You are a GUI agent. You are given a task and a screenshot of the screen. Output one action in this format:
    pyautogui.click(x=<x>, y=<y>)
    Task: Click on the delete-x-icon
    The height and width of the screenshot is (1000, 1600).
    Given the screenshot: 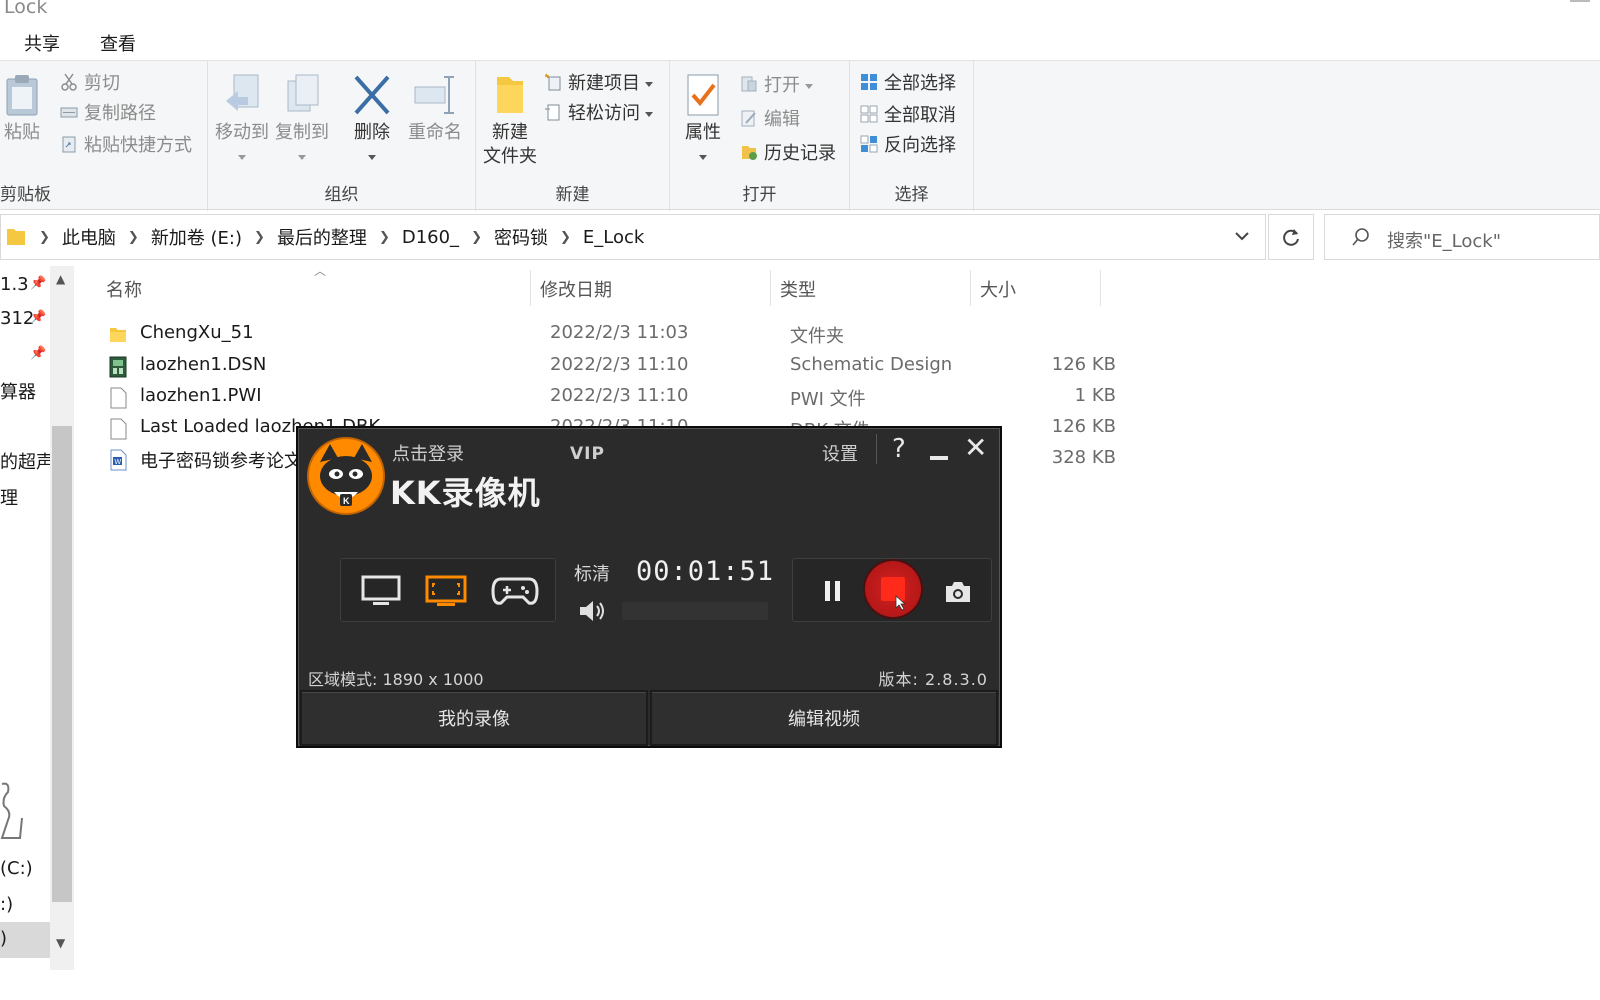 What is the action you would take?
    pyautogui.click(x=372, y=95)
    